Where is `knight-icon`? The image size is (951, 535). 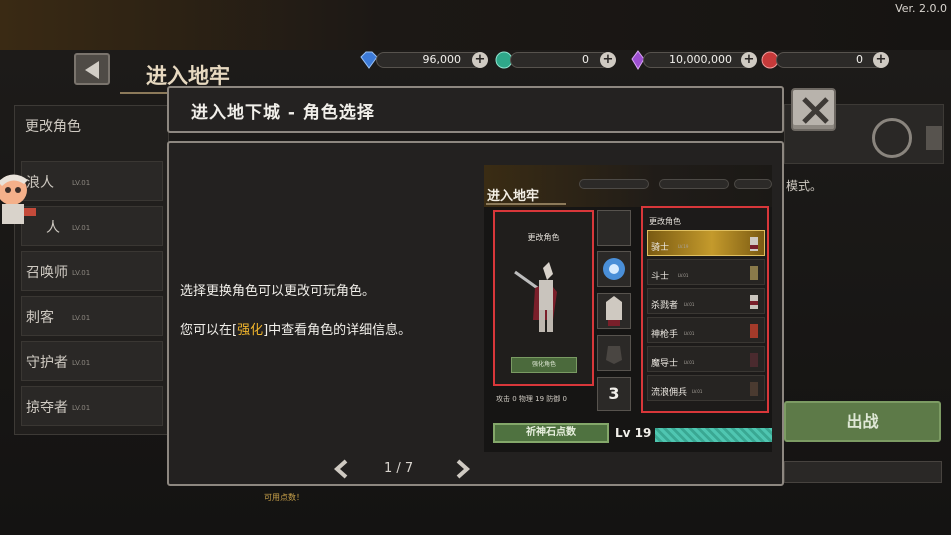 knight-icon is located at coordinates (754, 244).